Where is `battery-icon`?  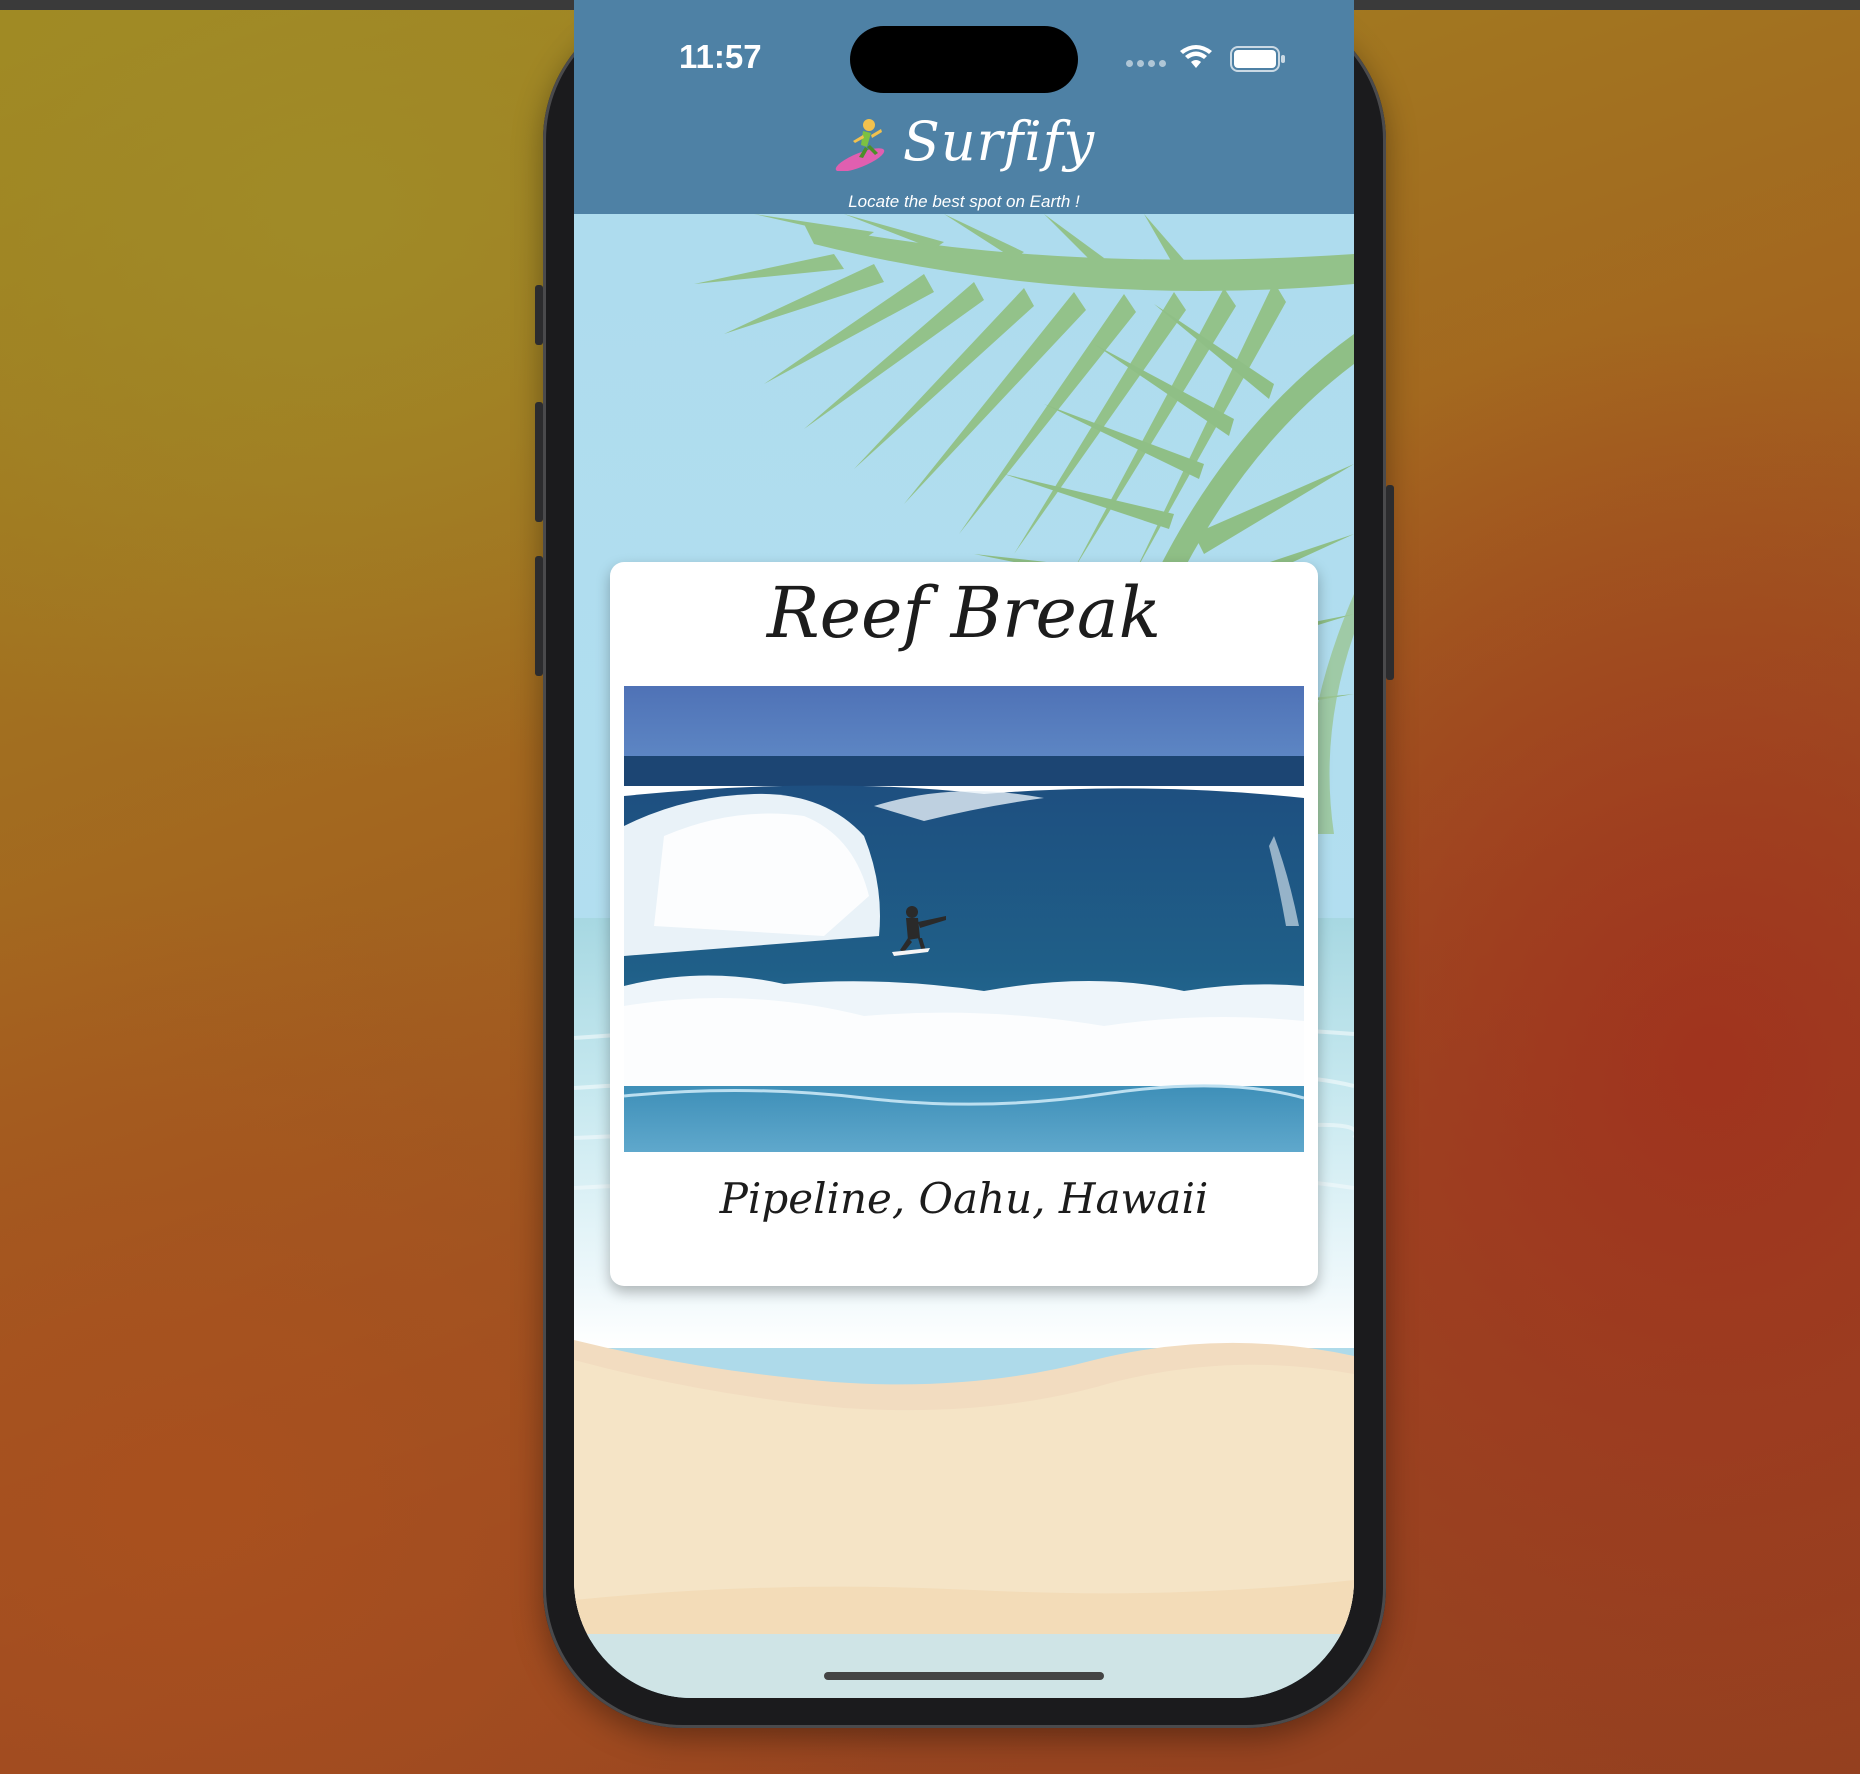 battery-icon is located at coordinates (1257, 59).